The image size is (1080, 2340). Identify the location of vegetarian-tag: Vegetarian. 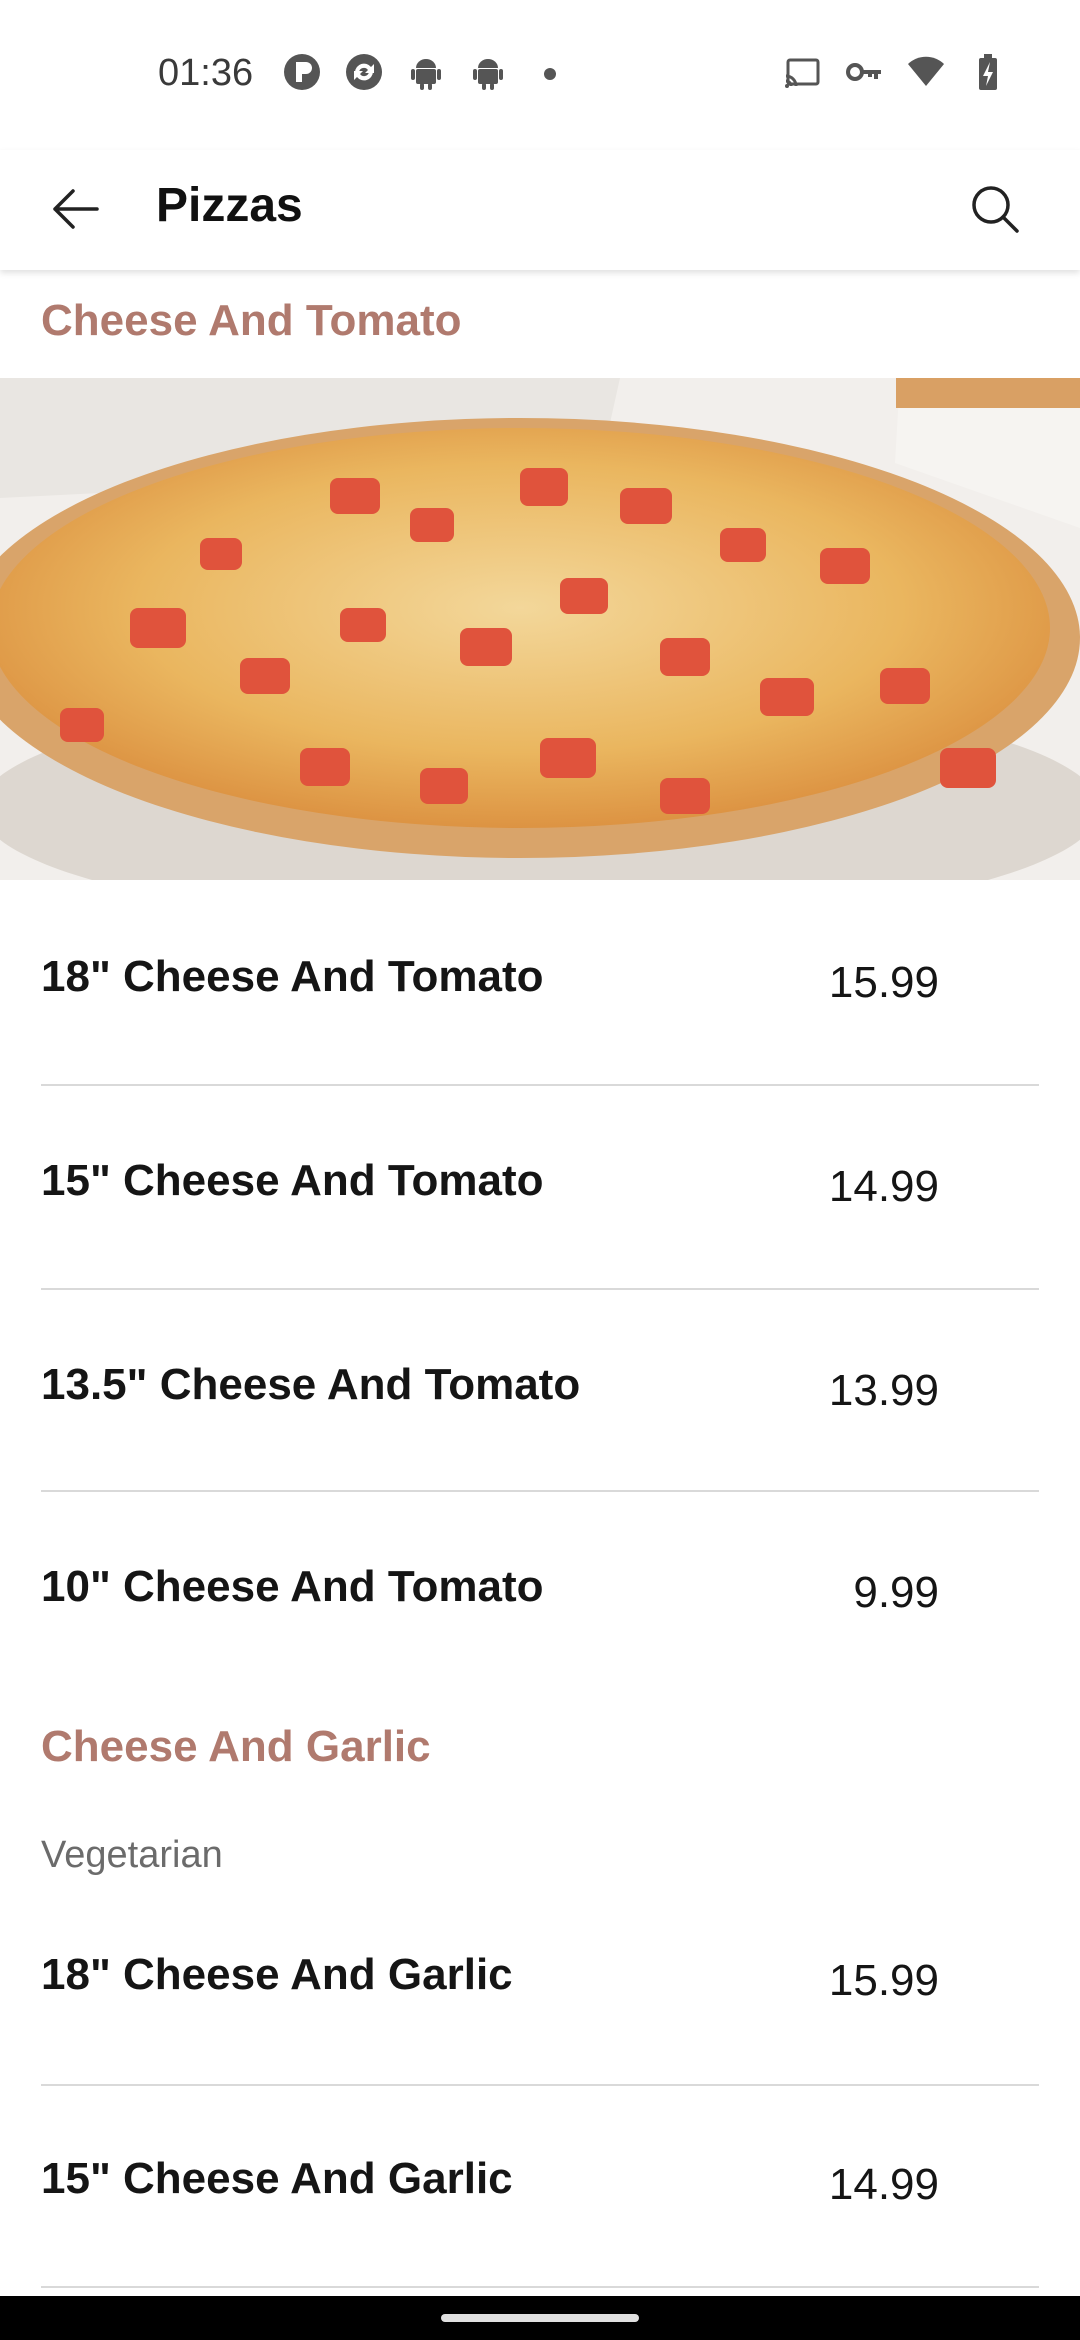
(132, 1855).